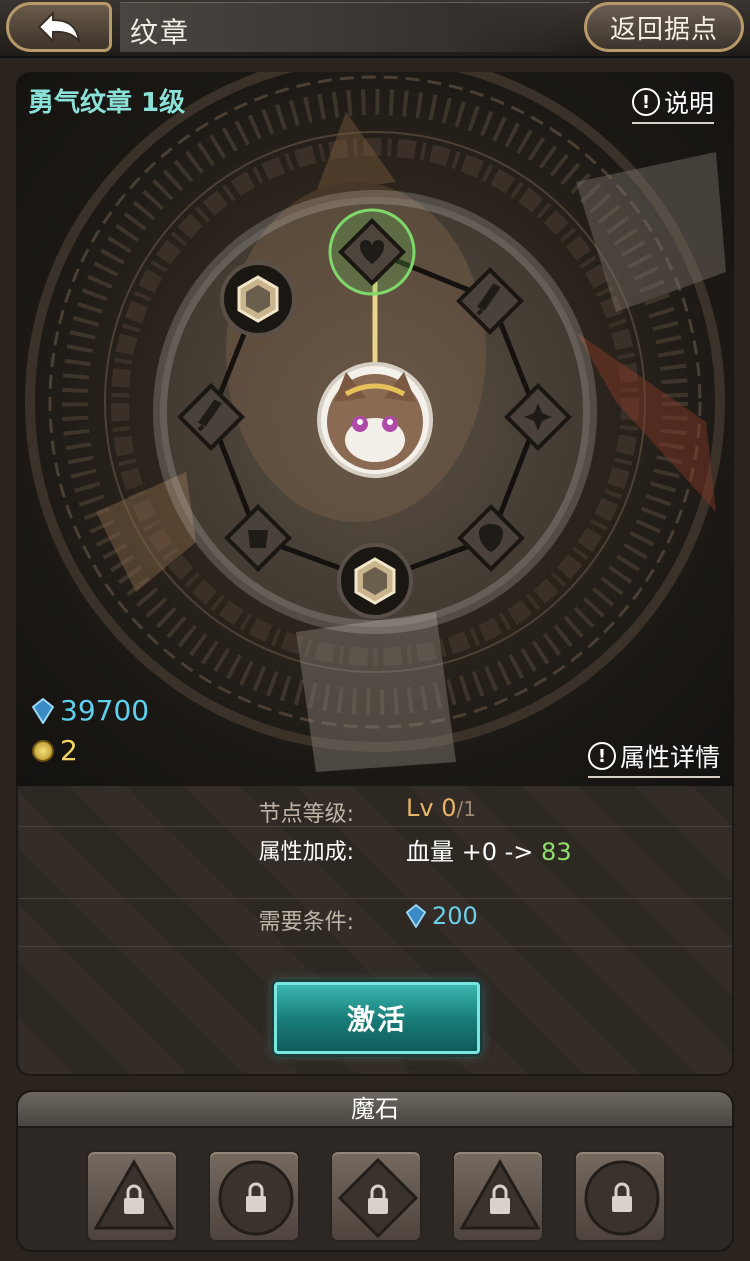 The width and height of the screenshot is (750, 1261). Describe the element at coordinates (375, 946) in the screenshot. I see `divider` at that location.